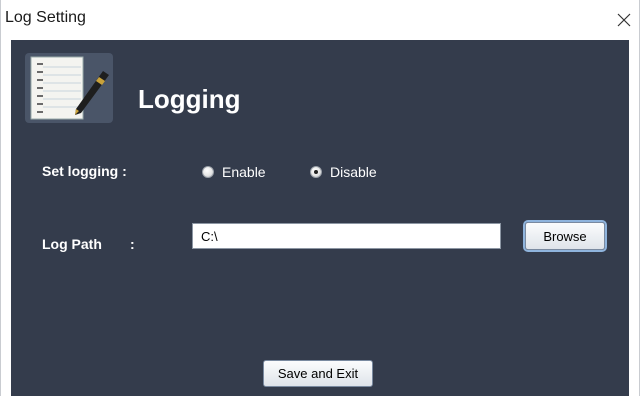 This screenshot has width=640, height=396. I want to click on close-icon, so click(624, 20).